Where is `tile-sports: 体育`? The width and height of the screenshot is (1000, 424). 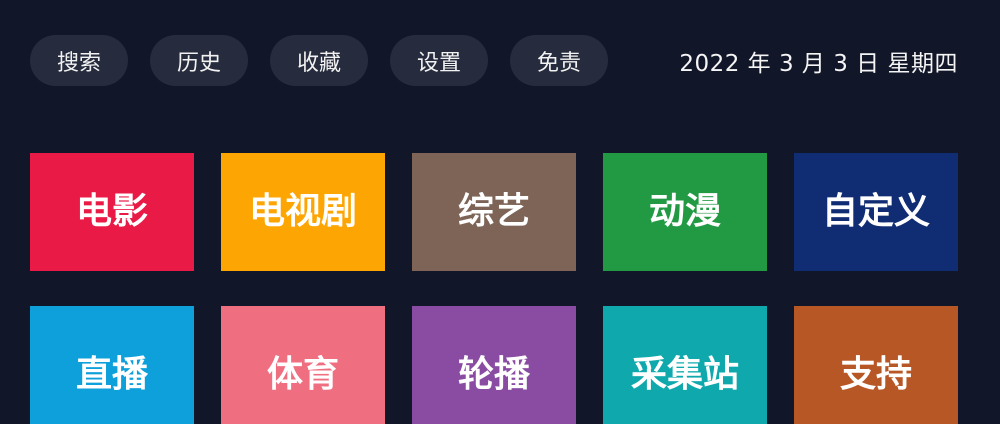
tile-sports: 体育 is located at coordinates (303, 365).